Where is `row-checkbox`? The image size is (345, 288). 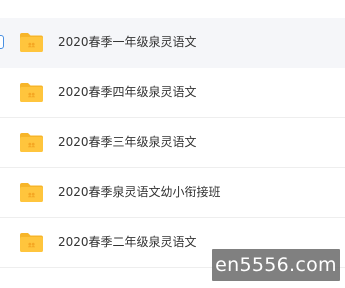
row-checkbox is located at coordinates (2, 42).